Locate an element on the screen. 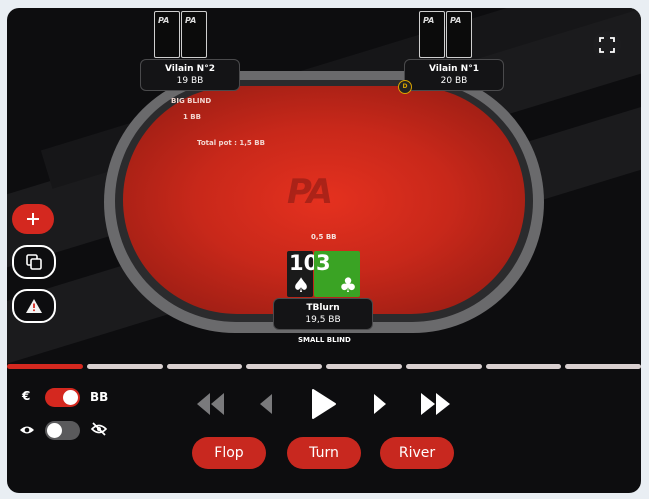 The width and height of the screenshot is (649, 499). brand-logo: PA is located at coordinates (310, 192).